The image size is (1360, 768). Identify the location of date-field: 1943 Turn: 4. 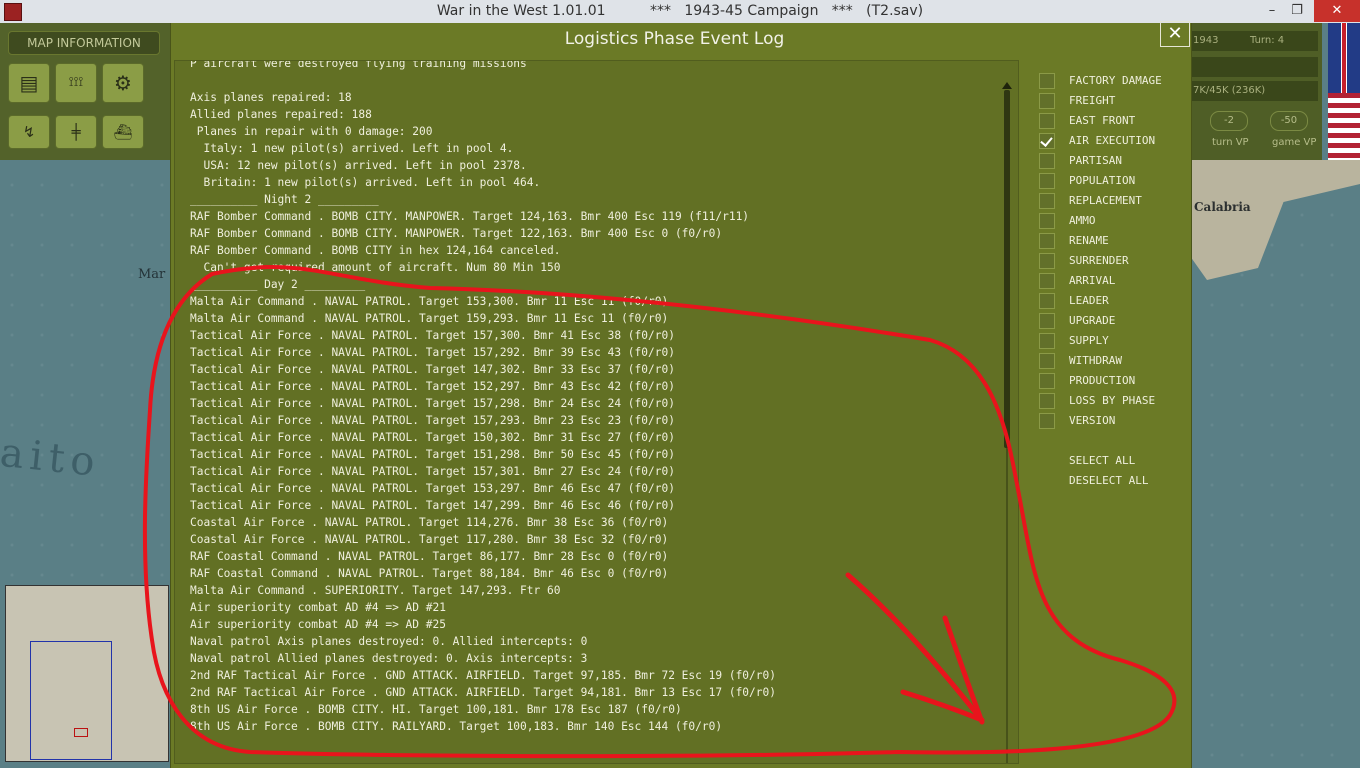
(1254, 41).